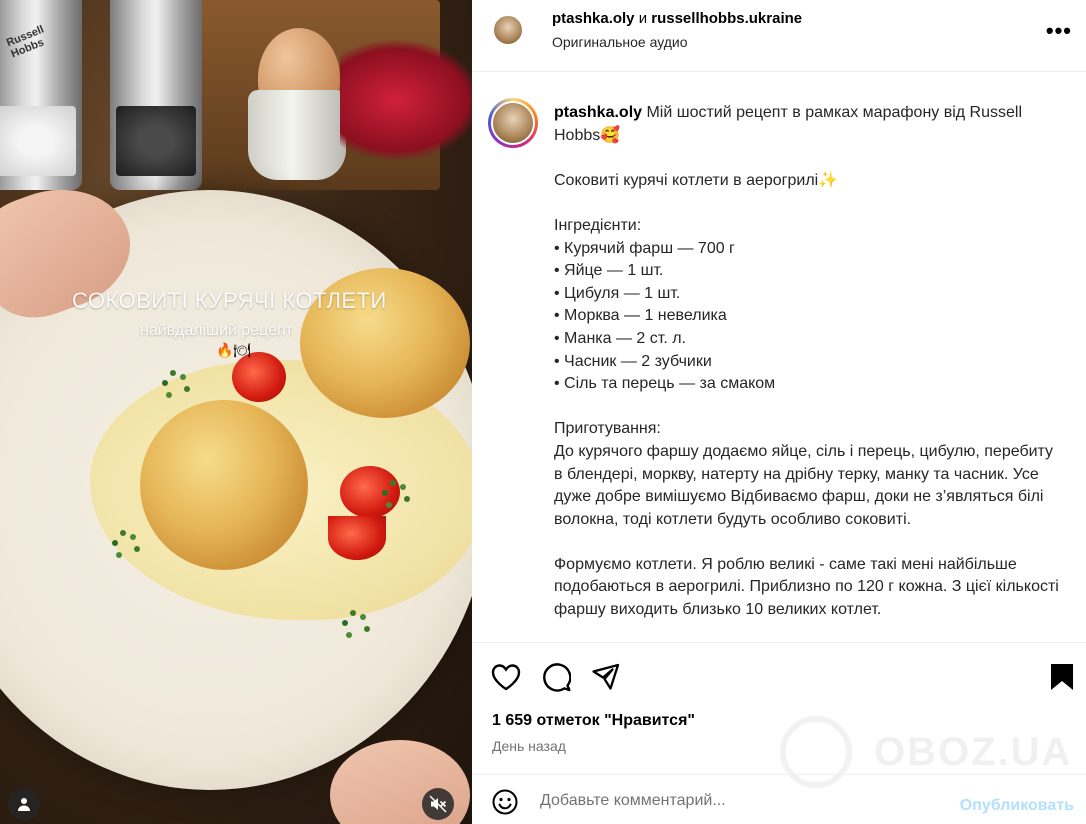  I want to click on post-authors: ptashka.oly и russellhobbs.ukraine, so click(677, 18).